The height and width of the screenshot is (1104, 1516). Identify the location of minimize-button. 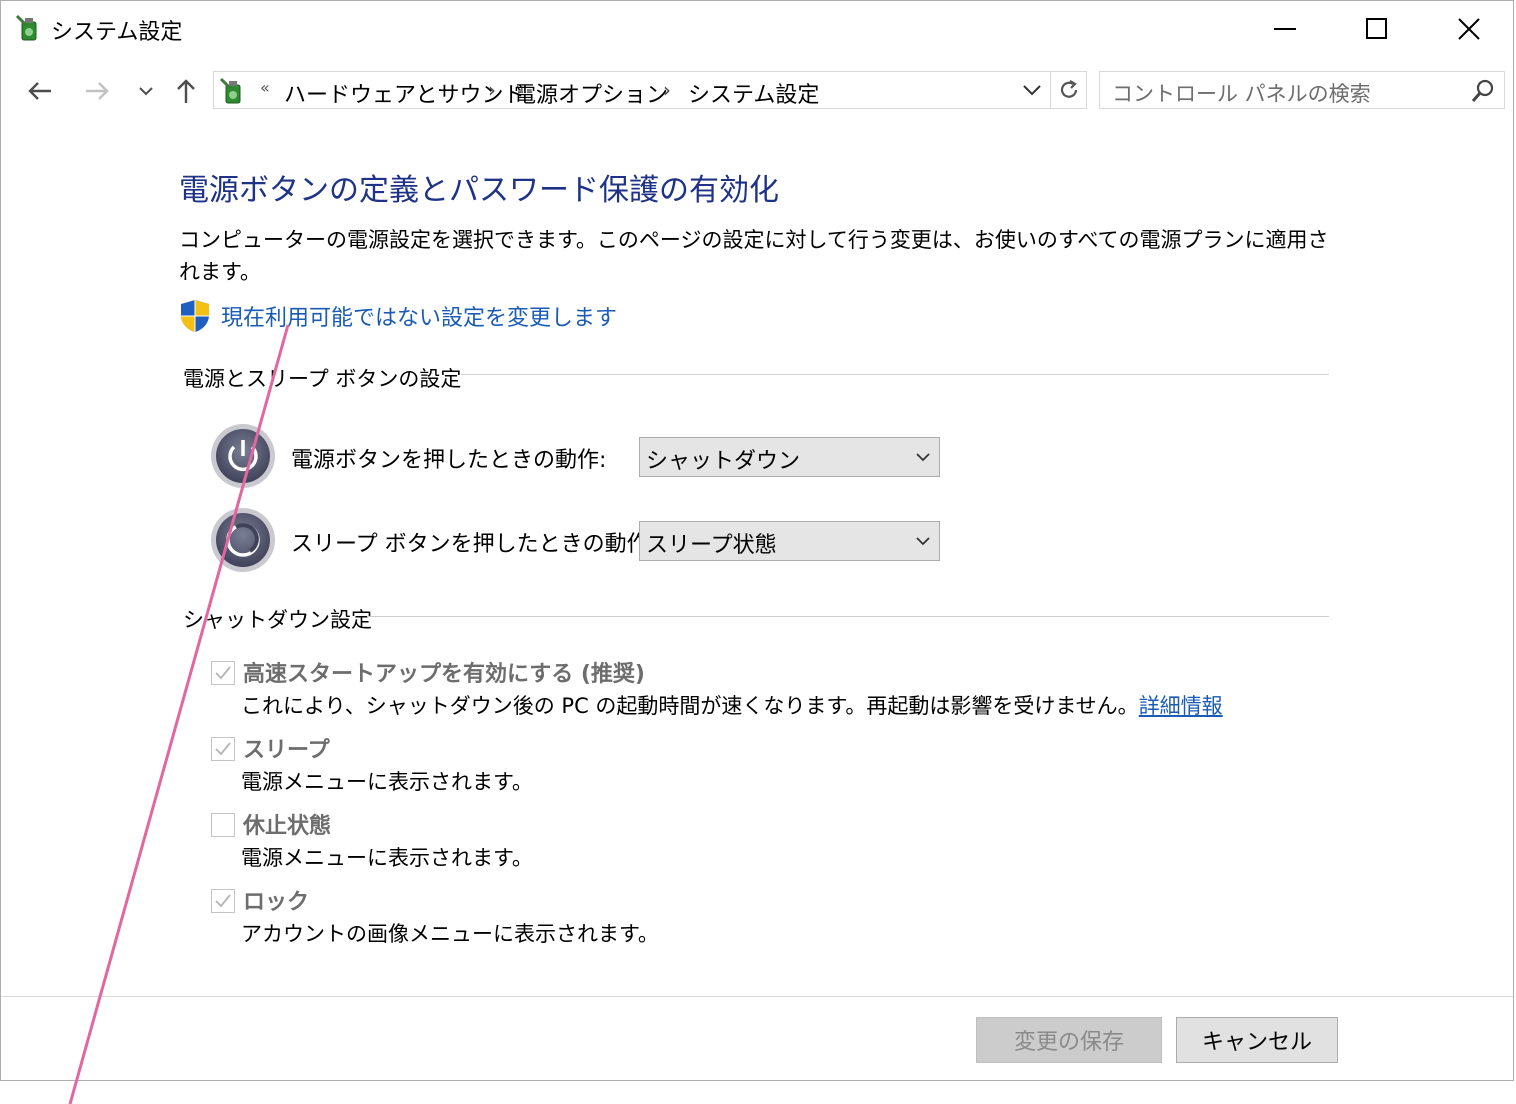
(1285, 29).